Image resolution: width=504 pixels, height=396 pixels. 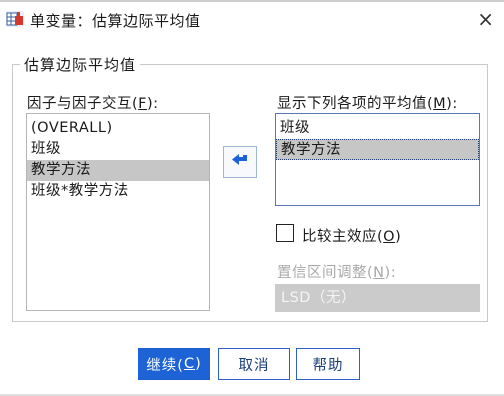 I want to click on move-button, so click(x=240, y=162).